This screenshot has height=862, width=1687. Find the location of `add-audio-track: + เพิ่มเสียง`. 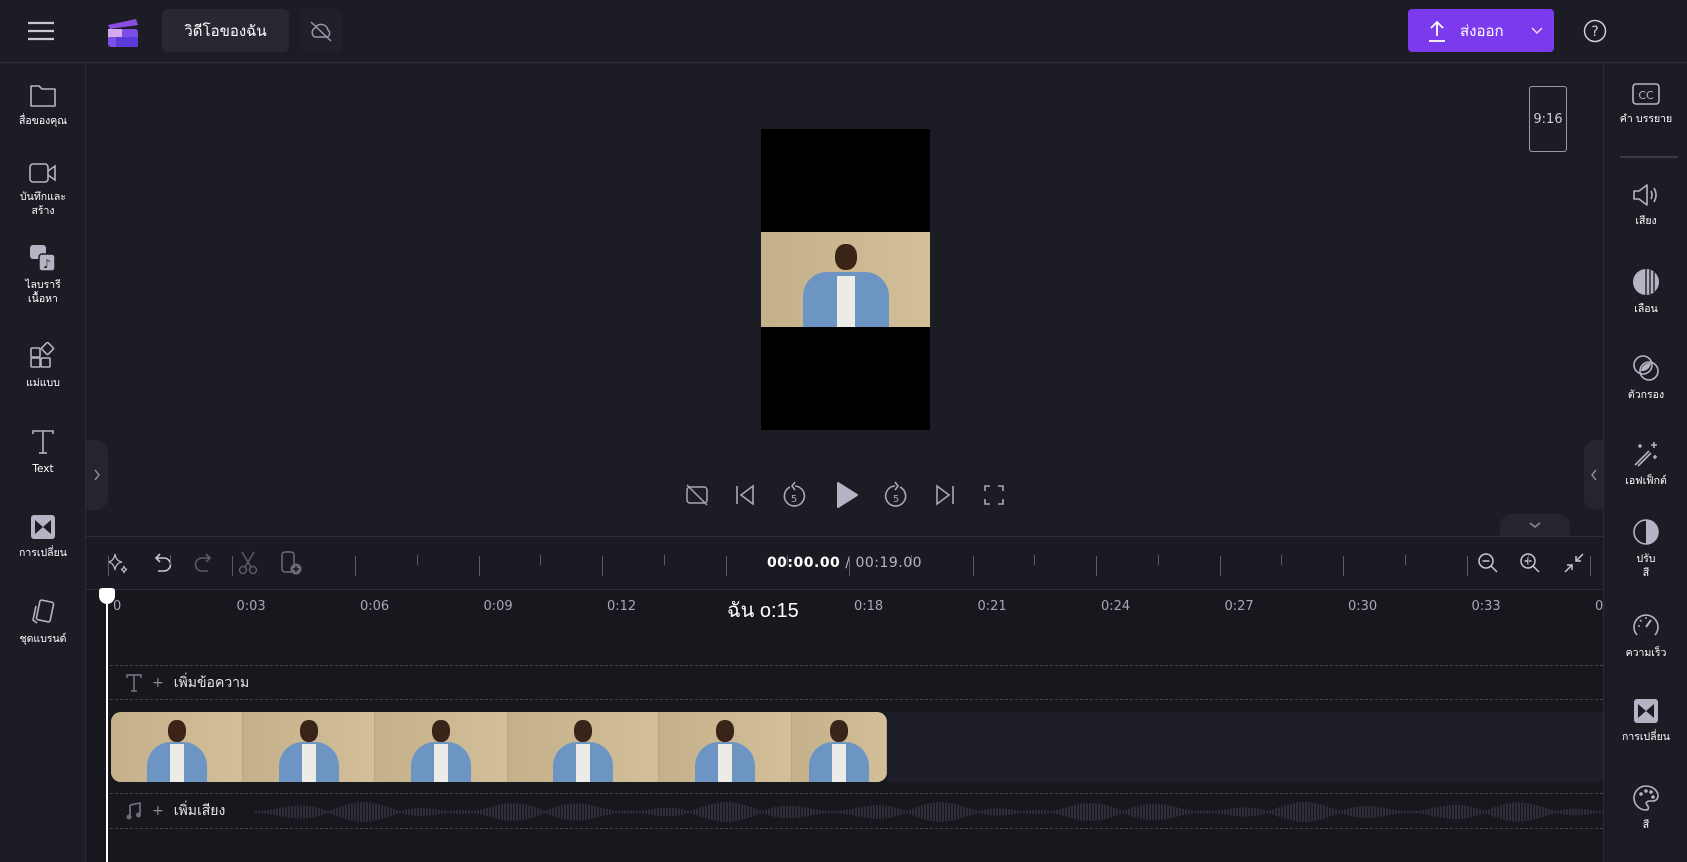

add-audio-track: + เพิ่มเสียง is located at coordinates (175, 811).